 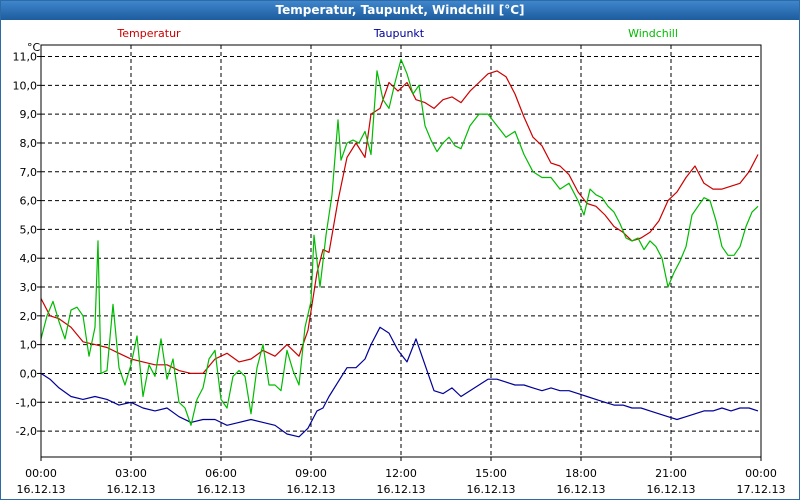 What do you see at coordinates (26, 431) in the screenshot?
I see `y-tick-label: -2,0` at bounding box center [26, 431].